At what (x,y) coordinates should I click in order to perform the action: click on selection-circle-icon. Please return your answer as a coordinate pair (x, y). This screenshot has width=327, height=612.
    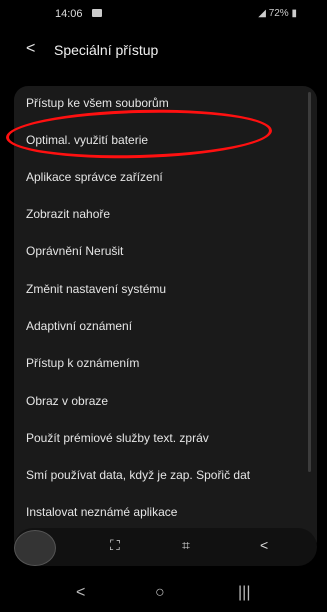
    Looking at the image, I should click on (35, 548).